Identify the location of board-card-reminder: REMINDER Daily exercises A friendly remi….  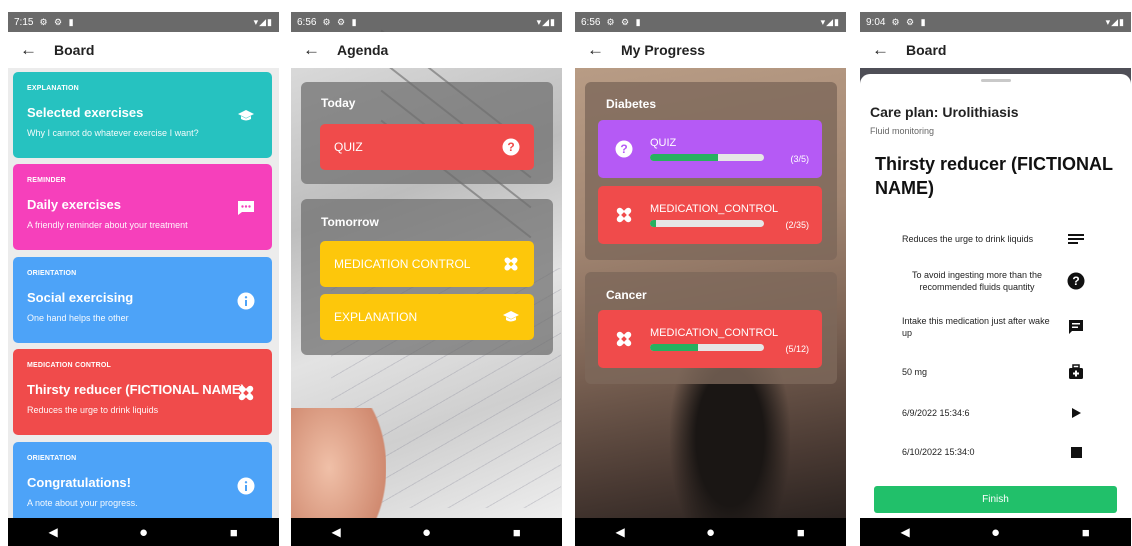
(142, 207).